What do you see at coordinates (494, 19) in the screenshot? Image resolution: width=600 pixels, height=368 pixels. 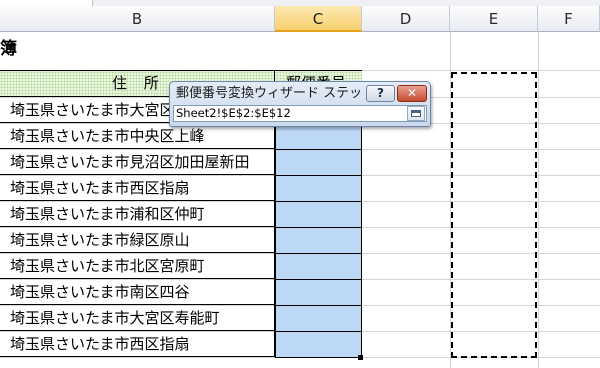 I see `column-header-e: E` at bounding box center [494, 19].